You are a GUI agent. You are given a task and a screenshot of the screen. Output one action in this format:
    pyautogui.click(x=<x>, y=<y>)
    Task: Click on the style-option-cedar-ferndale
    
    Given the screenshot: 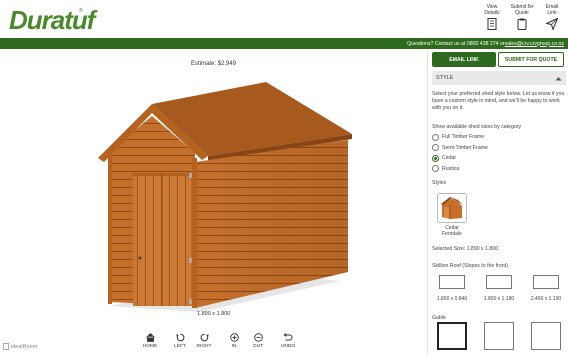 What is the action you would take?
    pyautogui.click(x=452, y=208)
    